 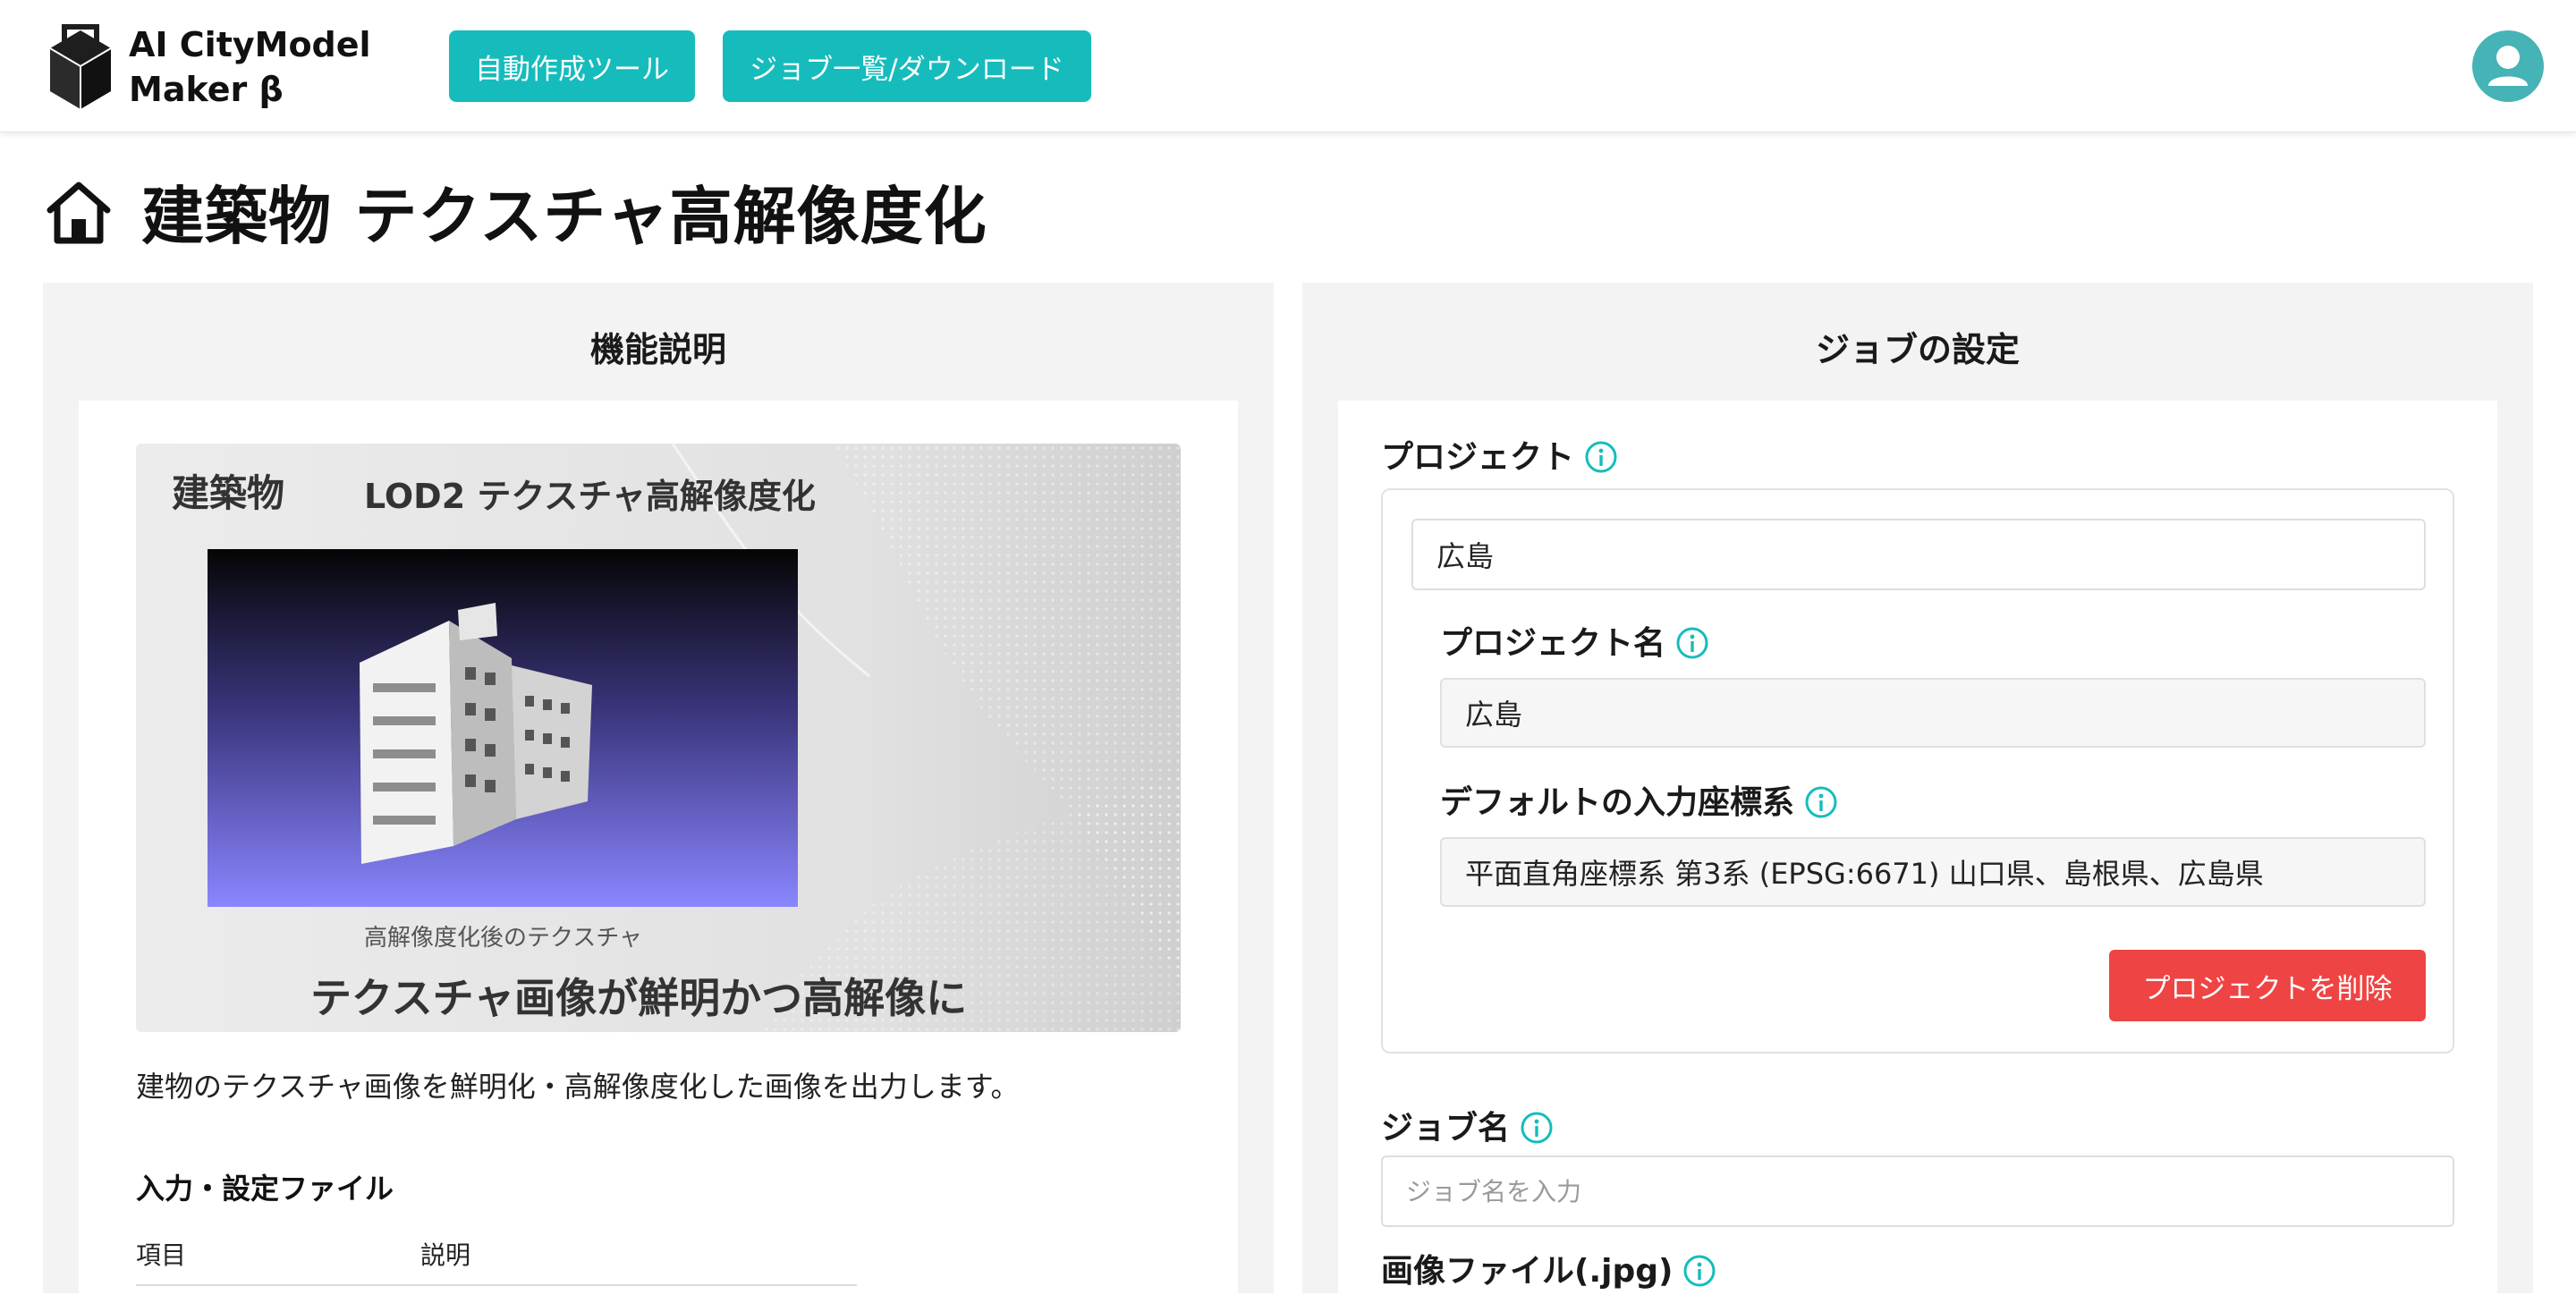 What do you see at coordinates (80, 66) in the screenshot?
I see `logo-cube-icon` at bounding box center [80, 66].